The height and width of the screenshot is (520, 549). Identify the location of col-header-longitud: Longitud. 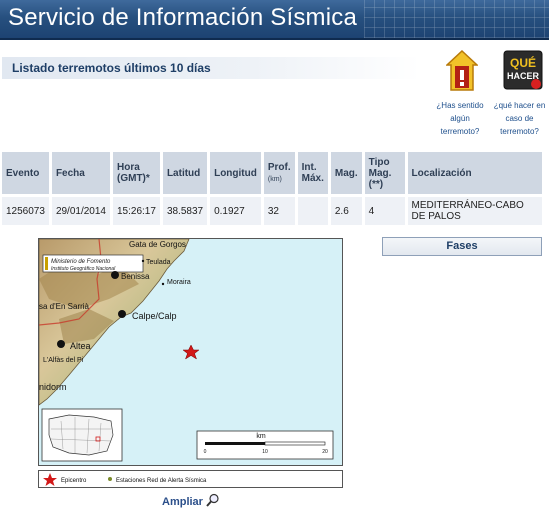
(236, 174).